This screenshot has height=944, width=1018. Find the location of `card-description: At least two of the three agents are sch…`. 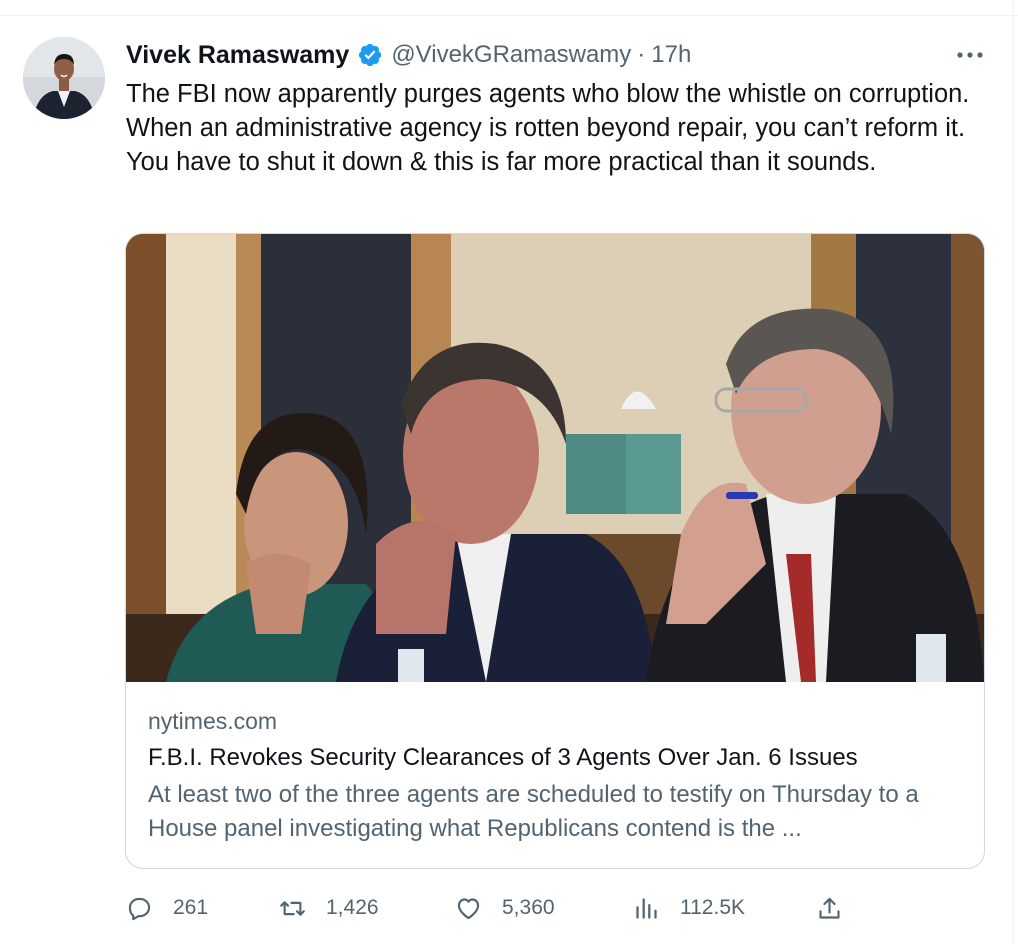

card-description: At least two of the three agents are sch… is located at coordinates (533, 811).